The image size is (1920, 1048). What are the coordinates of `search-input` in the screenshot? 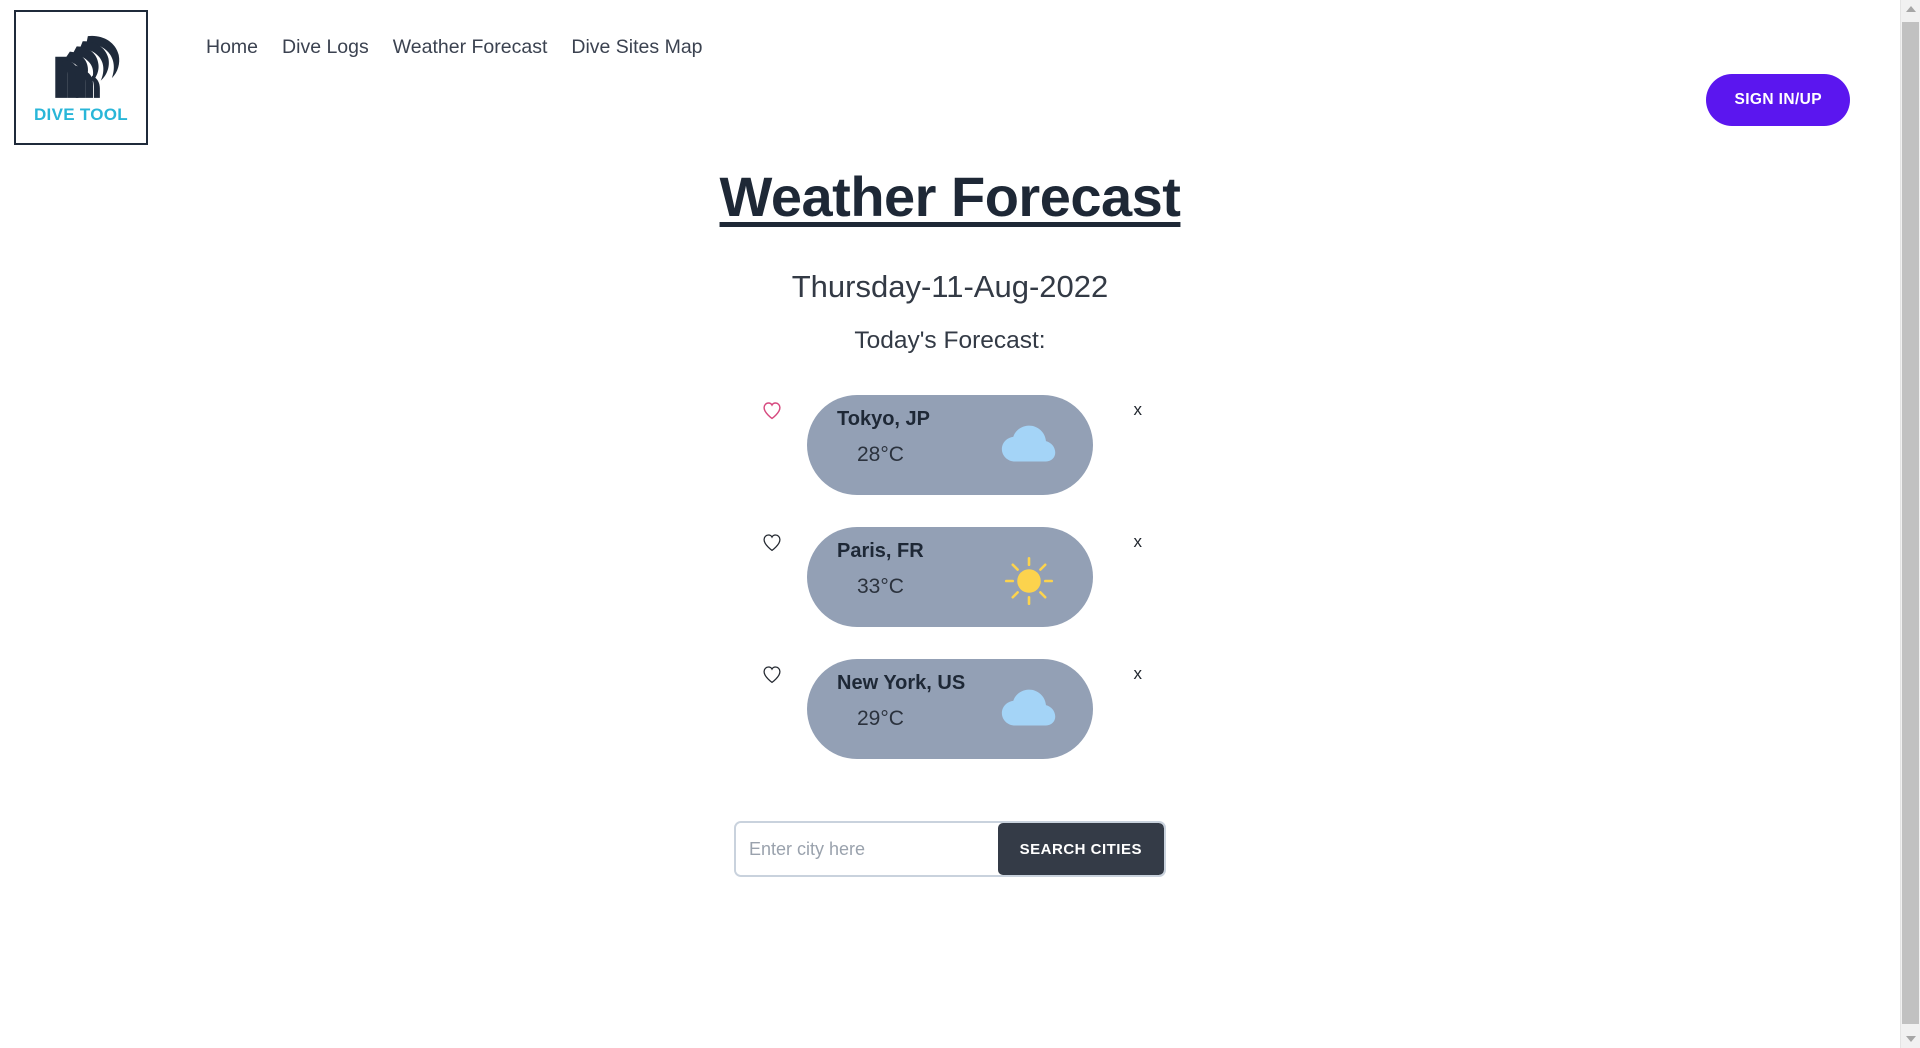 It's located at (867, 849).